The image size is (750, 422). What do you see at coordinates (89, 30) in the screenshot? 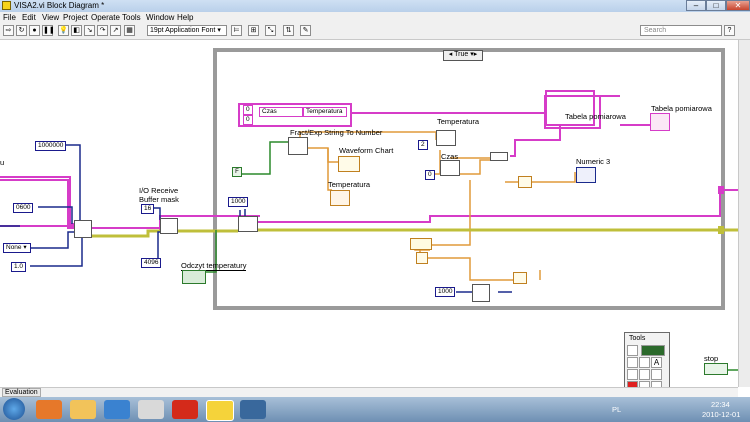
I see `step-into-icon: ↘` at bounding box center [89, 30].